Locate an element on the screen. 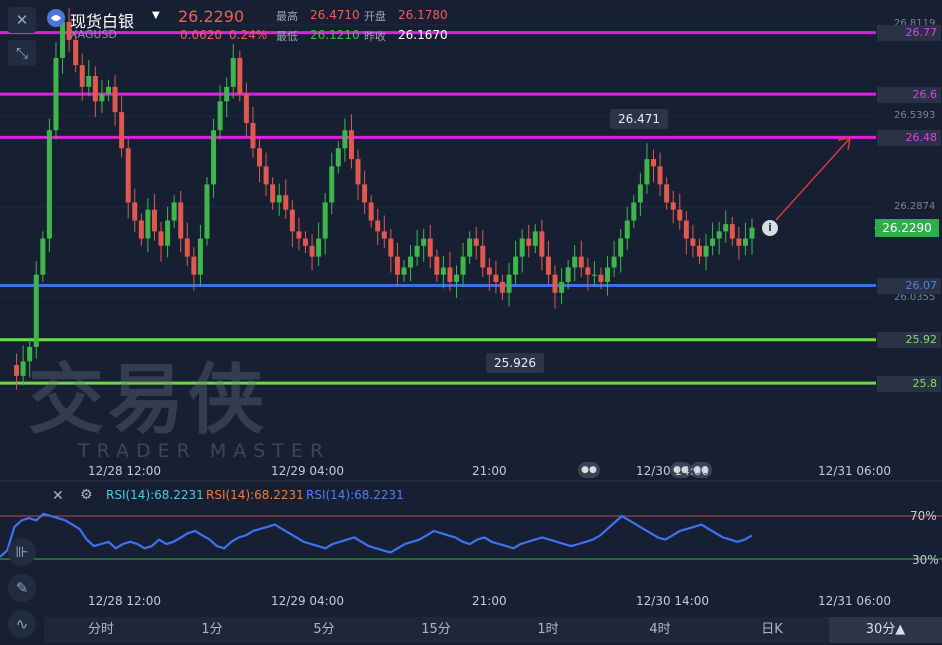 The image size is (942, 645). rsi-label-2: RSI(14):68.2231 is located at coordinates (255, 495).